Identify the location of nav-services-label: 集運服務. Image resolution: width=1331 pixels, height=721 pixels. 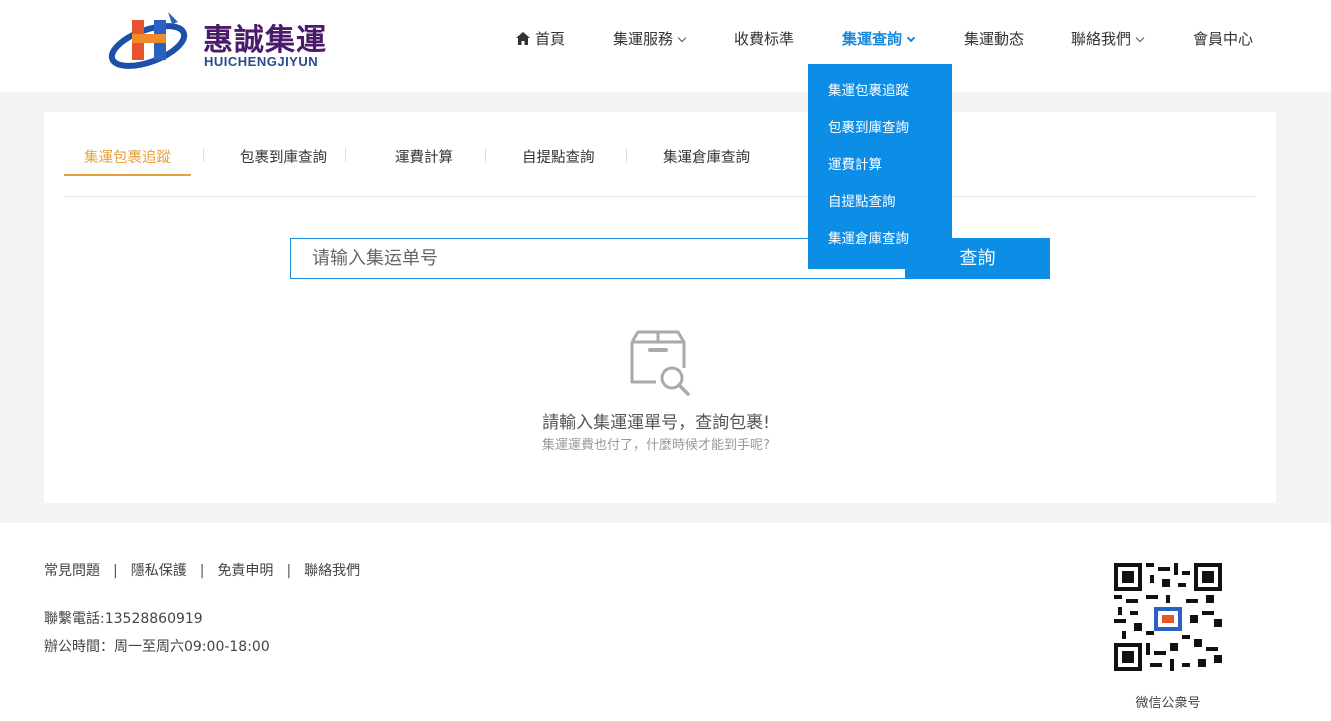
(643, 39).